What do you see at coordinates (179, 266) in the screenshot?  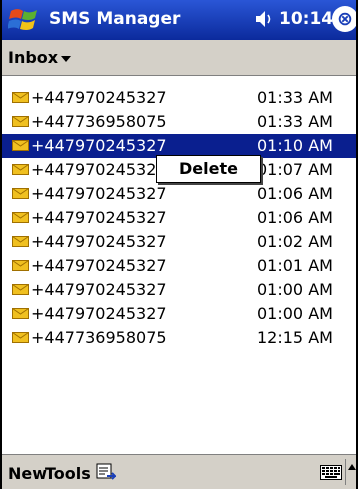 I see `message-row: +447970245327 01:01 AM` at bounding box center [179, 266].